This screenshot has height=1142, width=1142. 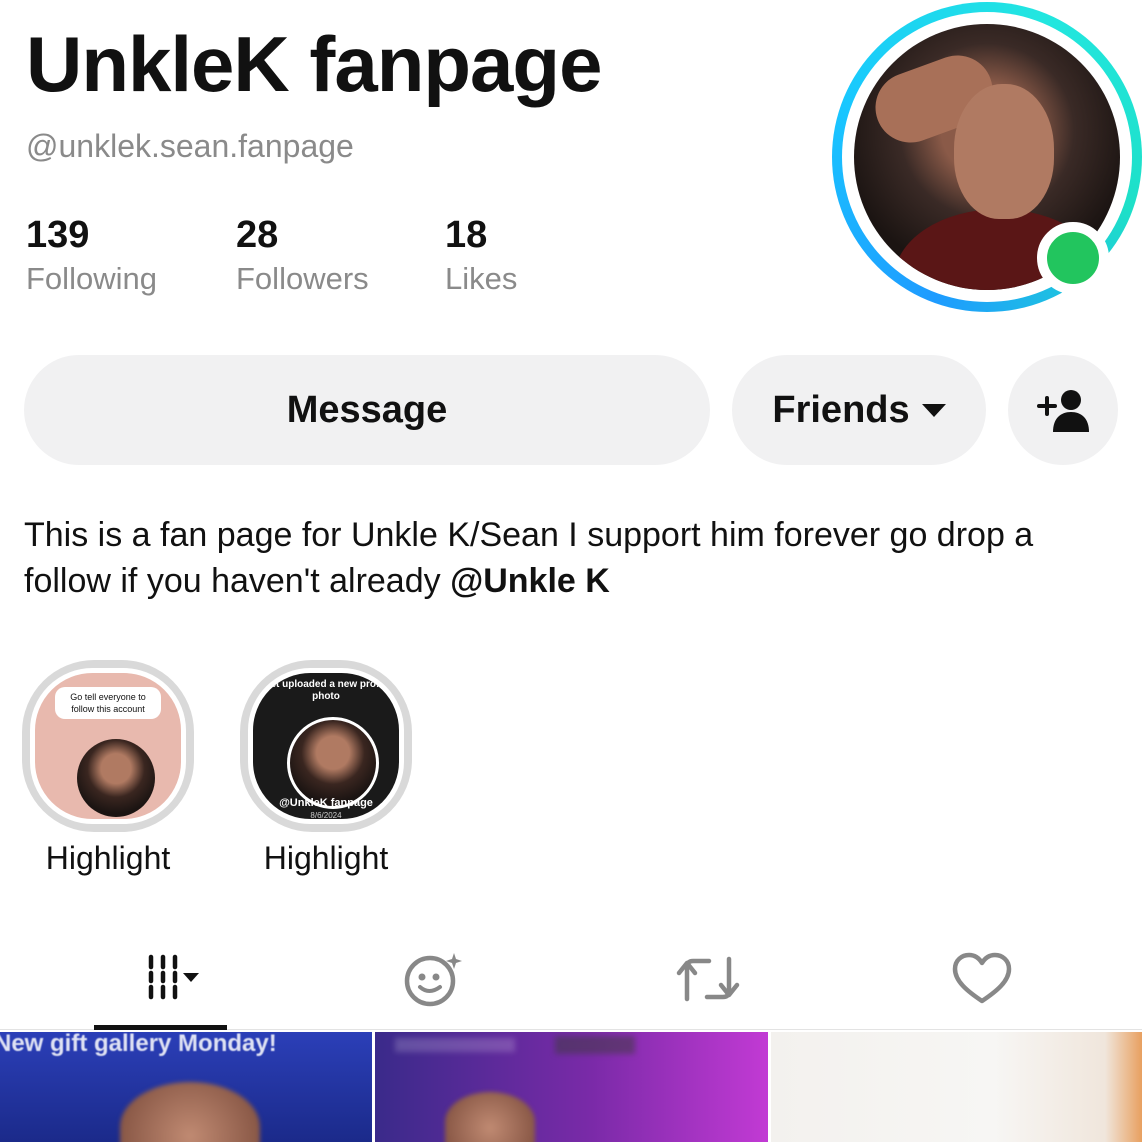 I want to click on heart-icon, so click(x=982, y=978).